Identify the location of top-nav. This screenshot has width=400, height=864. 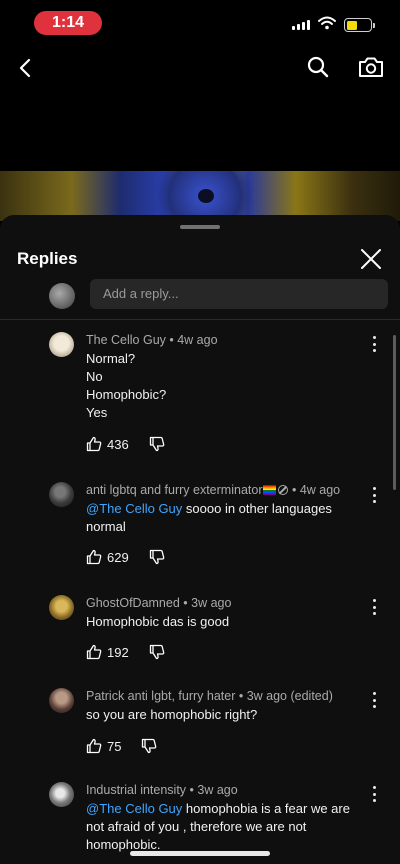
(200, 68).